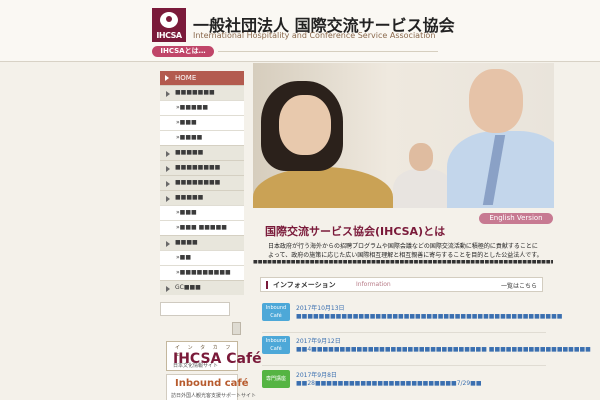  What do you see at coordinates (516, 218) in the screenshot?
I see `english-version-button: English Version` at bounding box center [516, 218].